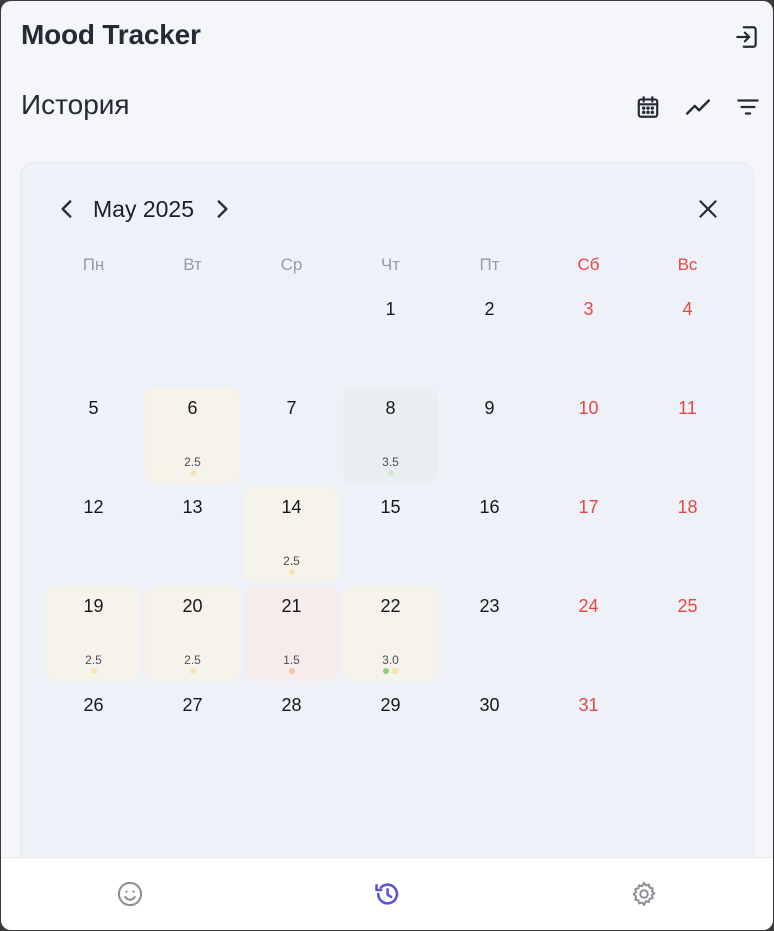 The image size is (774, 931). Describe the element at coordinates (291, 435) in the screenshot. I see `calendar-day-7: 7` at that location.